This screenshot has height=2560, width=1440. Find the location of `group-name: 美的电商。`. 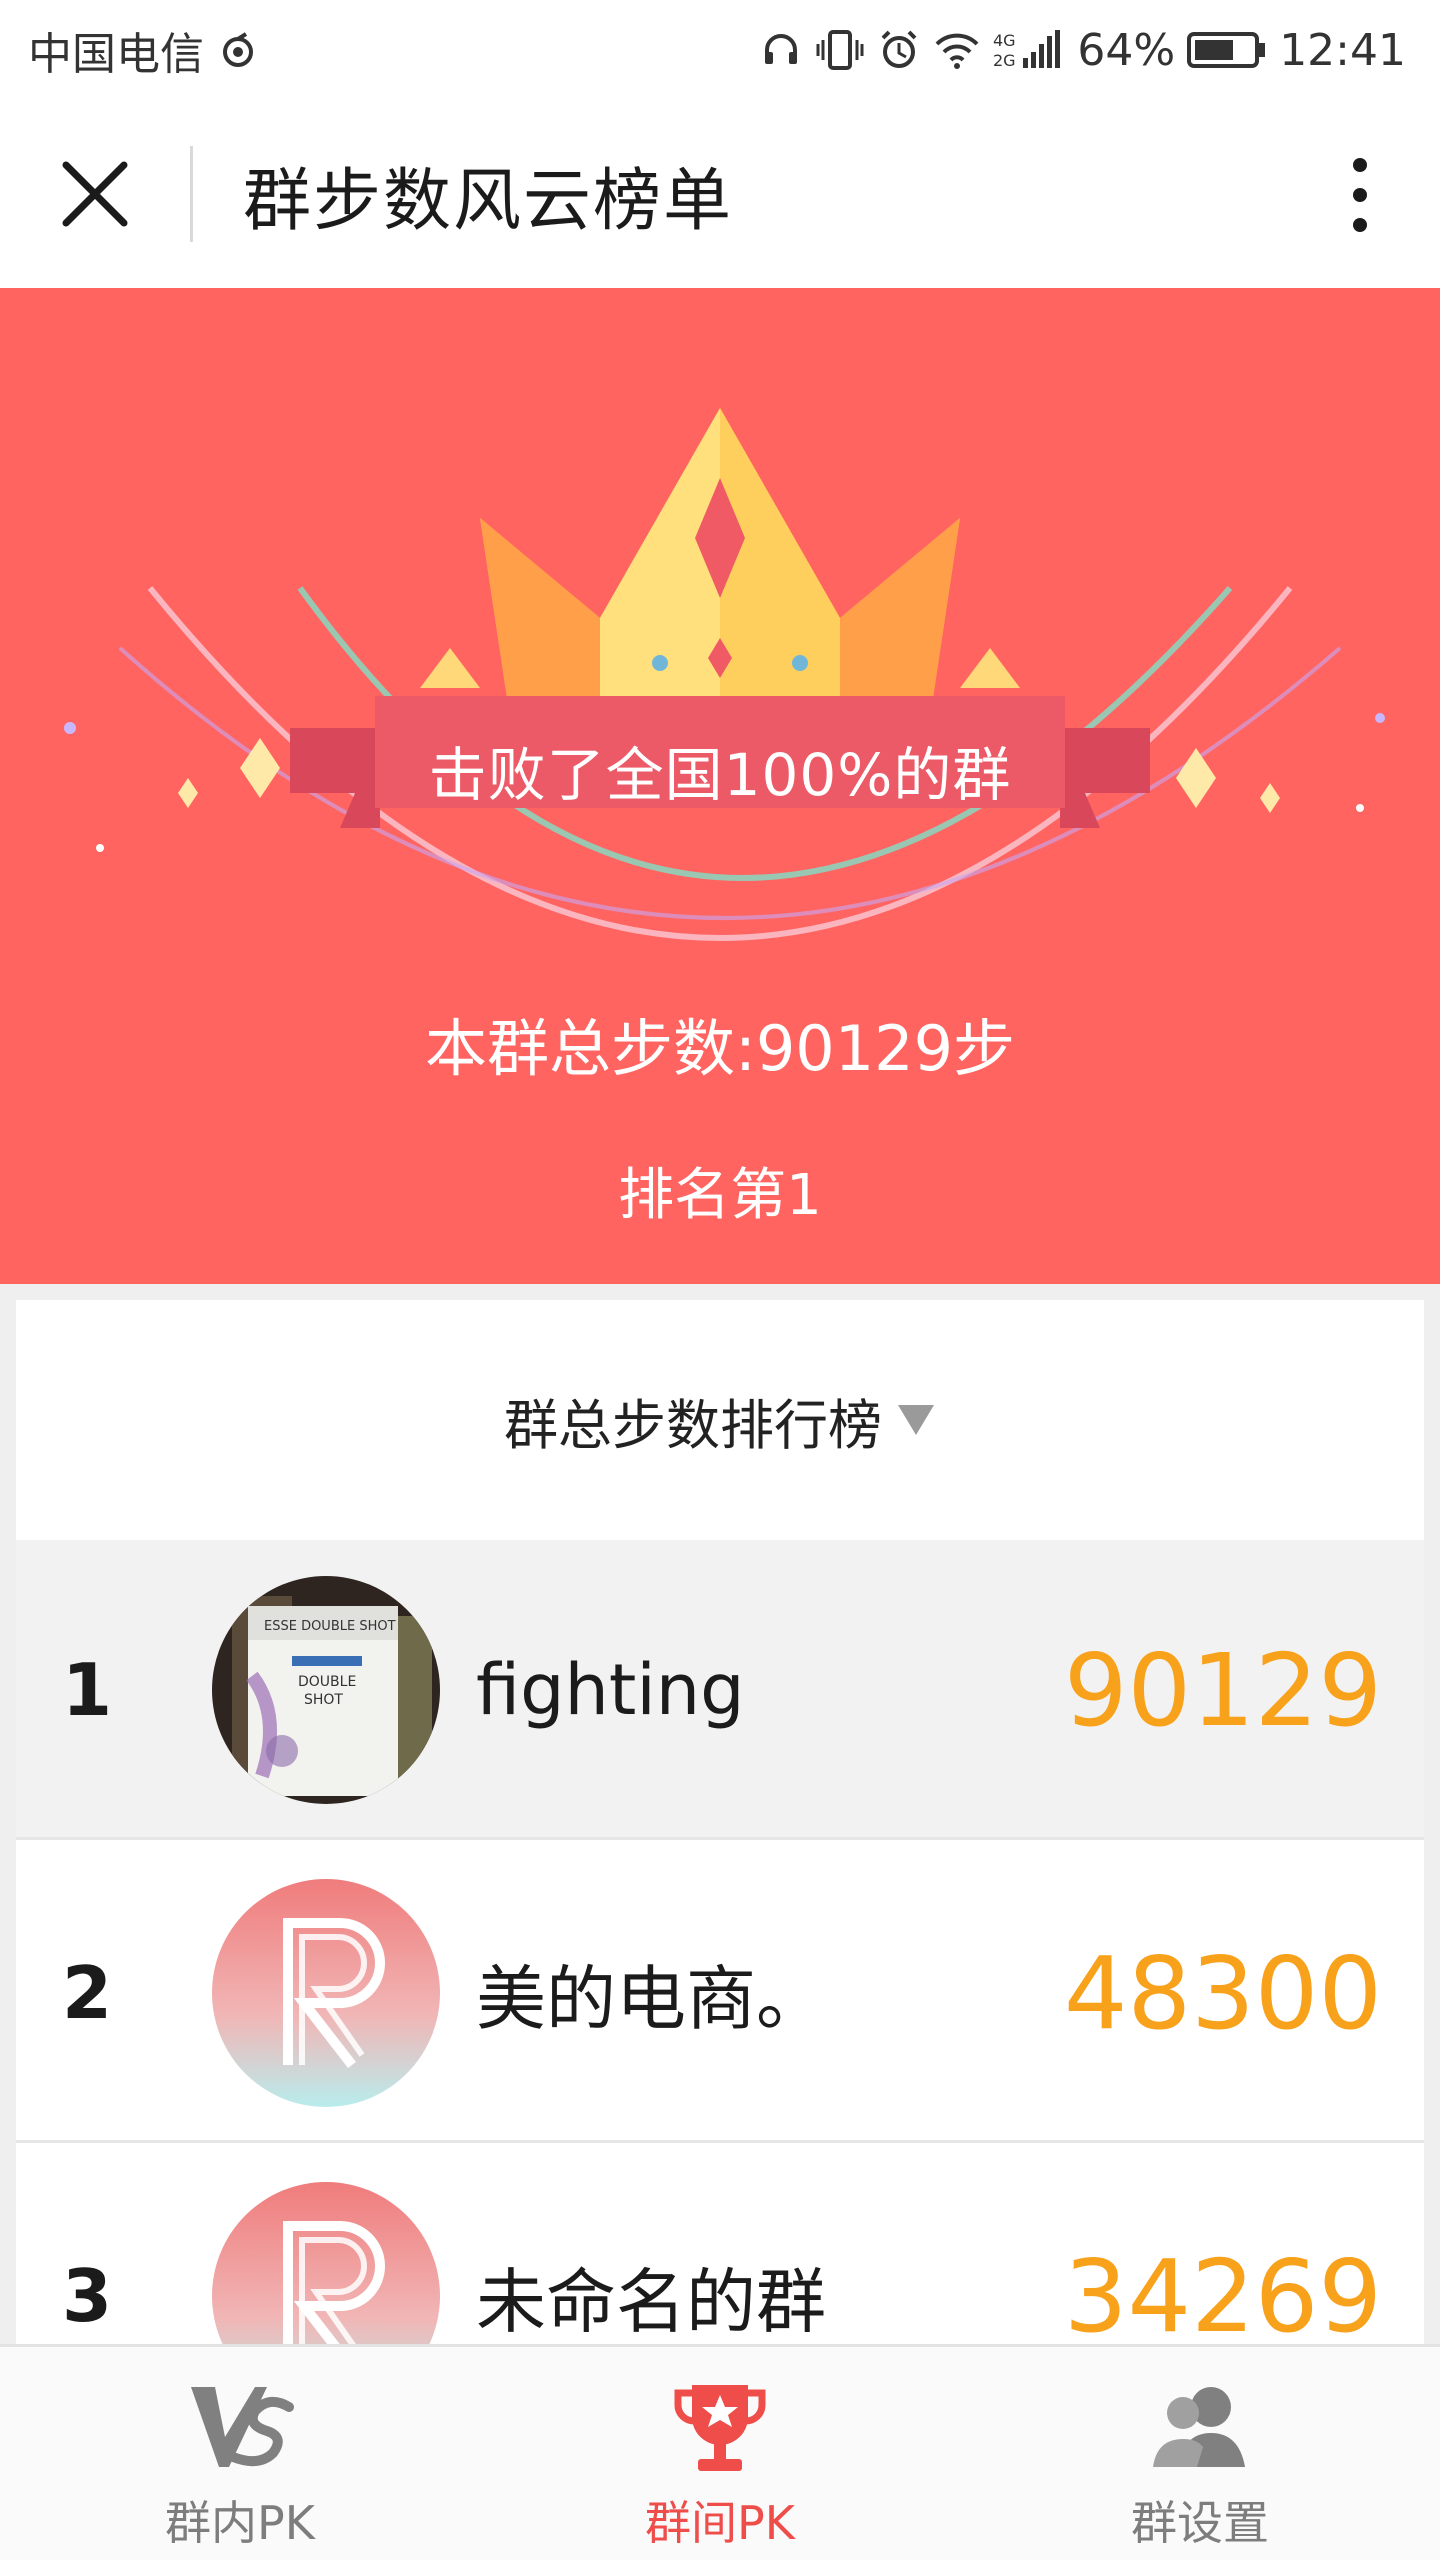

group-name: 美的电商。 is located at coordinates (651, 1998).